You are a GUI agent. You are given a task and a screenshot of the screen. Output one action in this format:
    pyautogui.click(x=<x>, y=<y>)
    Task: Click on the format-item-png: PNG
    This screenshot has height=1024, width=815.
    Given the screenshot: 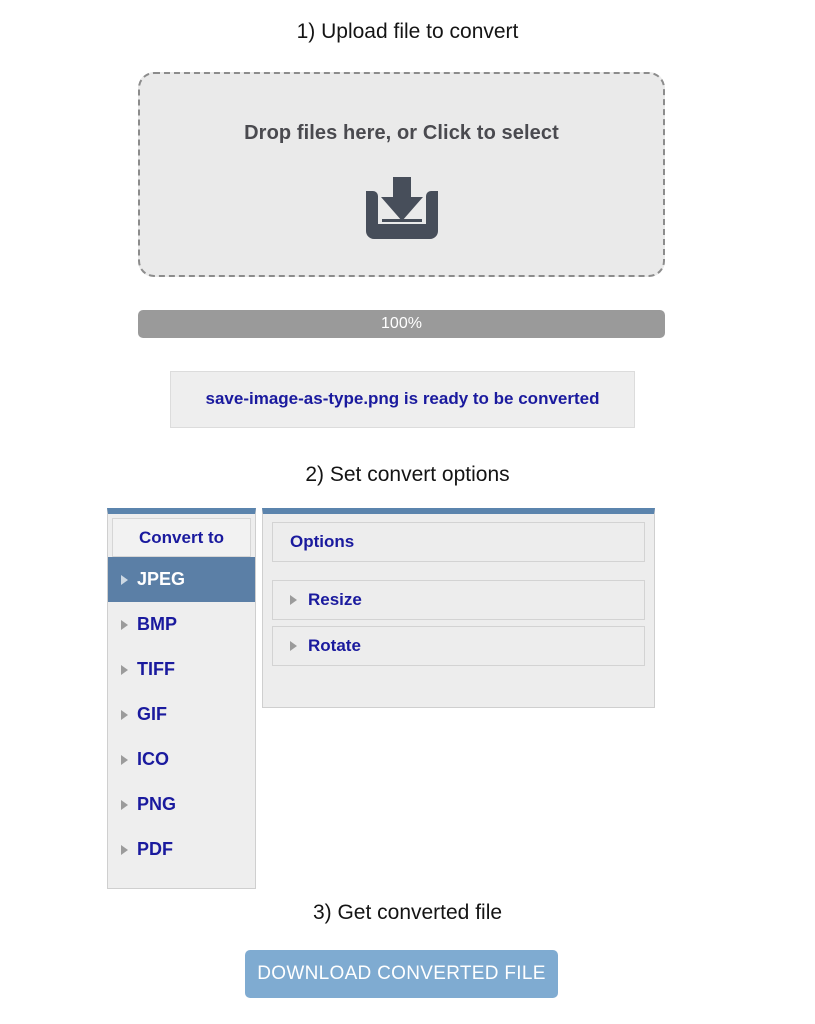 What is the action you would take?
    pyautogui.click(x=181, y=804)
    